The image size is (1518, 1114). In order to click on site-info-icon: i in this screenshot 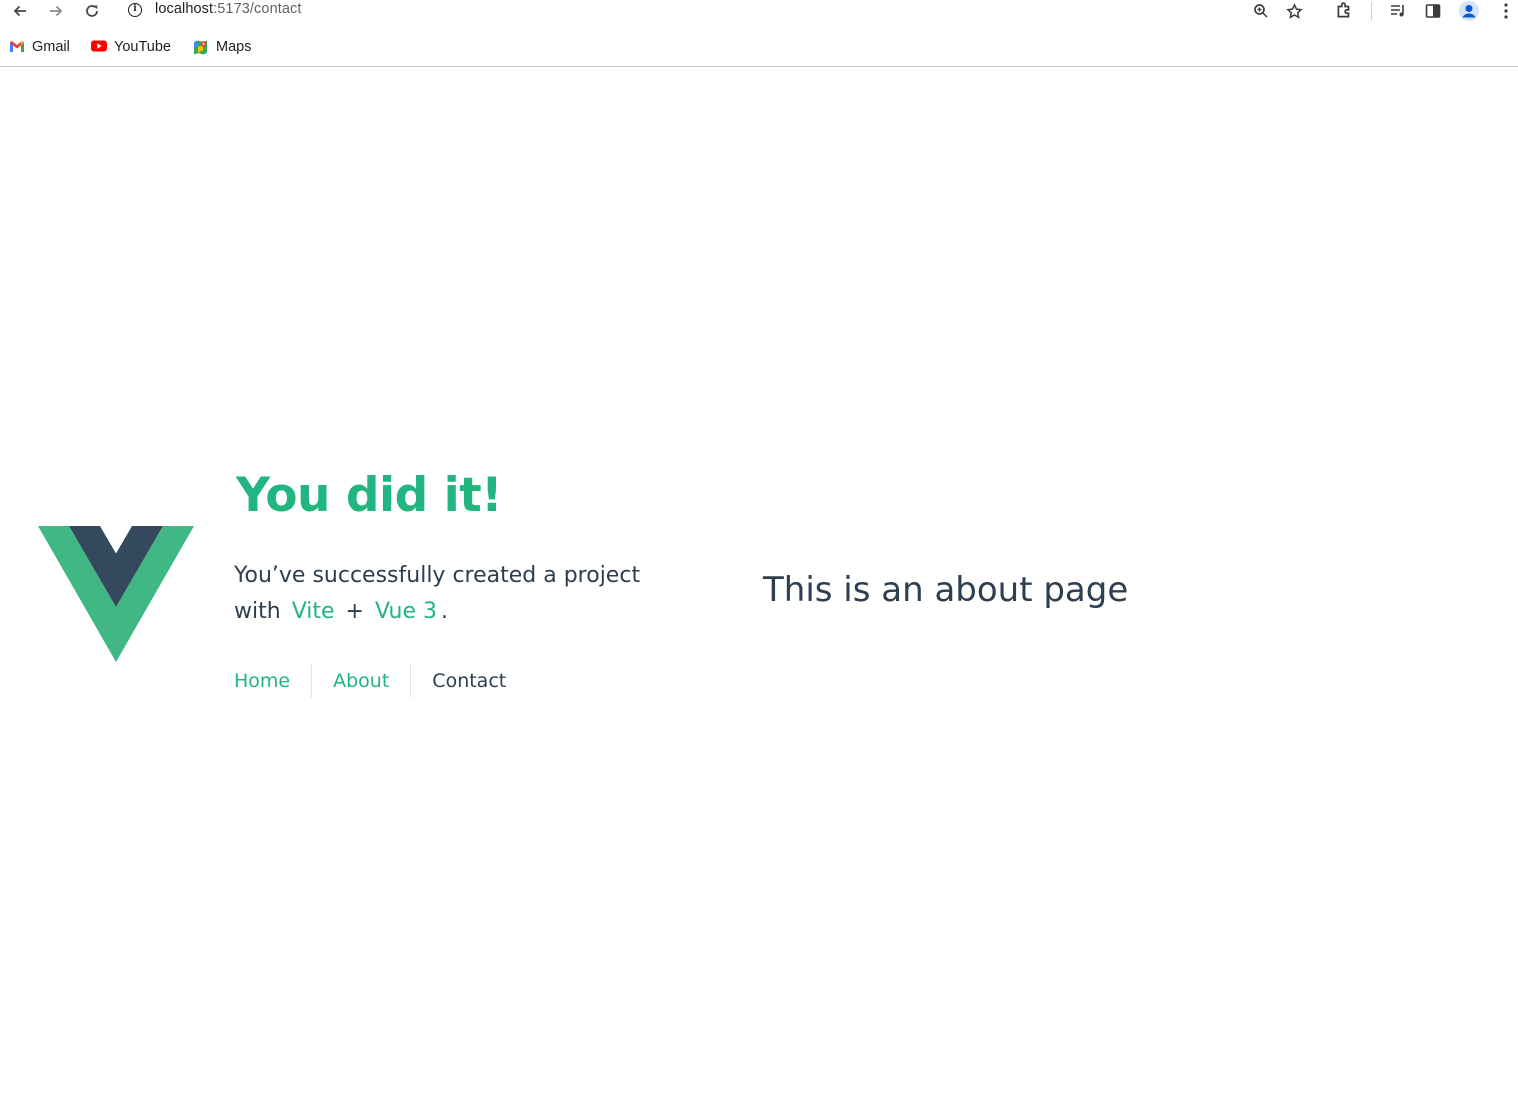, I will do `click(135, 10)`.